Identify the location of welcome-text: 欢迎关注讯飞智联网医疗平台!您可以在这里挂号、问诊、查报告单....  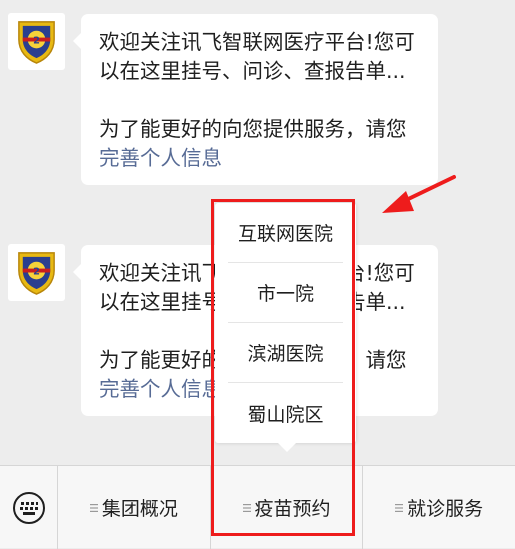
(257, 56).